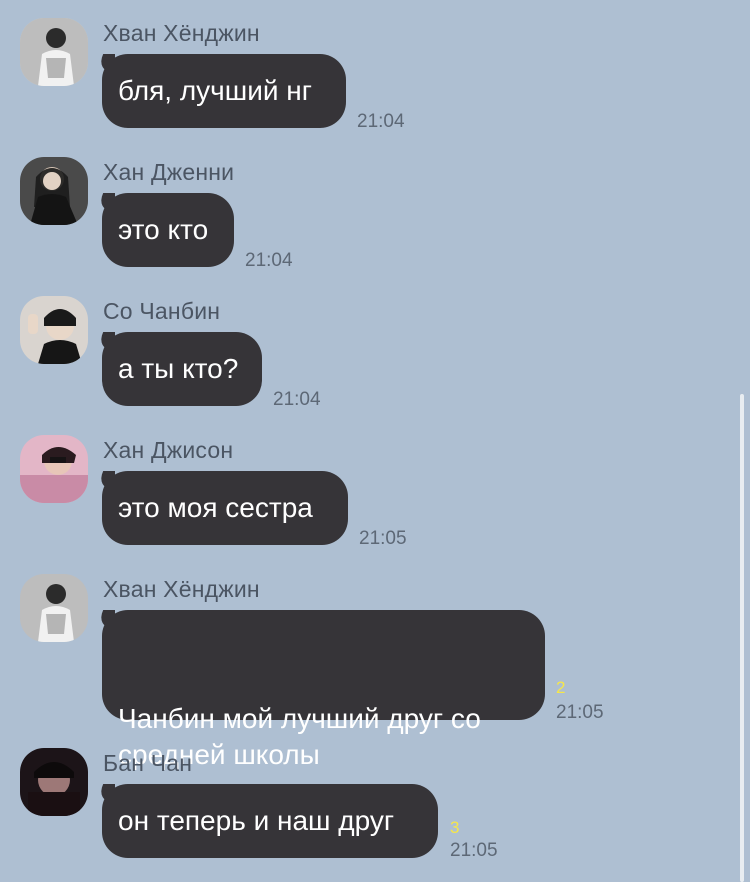 The width and height of the screenshot is (750, 882). What do you see at coordinates (365, 214) in the screenshot?
I see `message-row: Хан Дженни это кто 21:04` at bounding box center [365, 214].